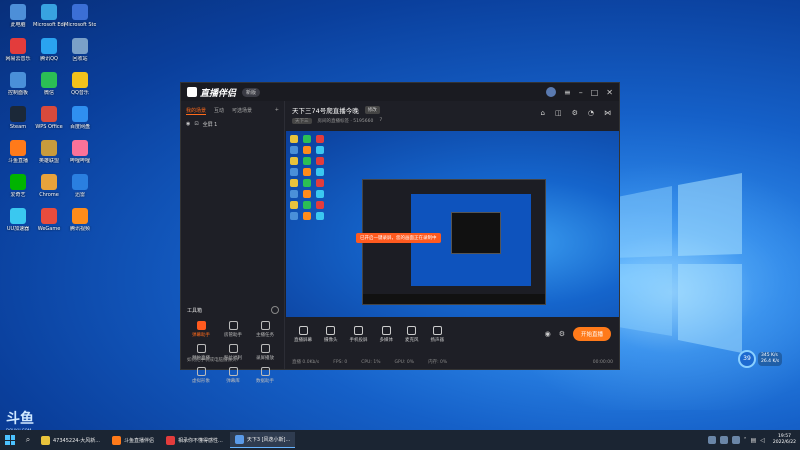 The image size is (800, 450). What do you see at coordinates (562, 334) in the screenshot?
I see `control-settings-icon: ⚙` at bounding box center [562, 334].